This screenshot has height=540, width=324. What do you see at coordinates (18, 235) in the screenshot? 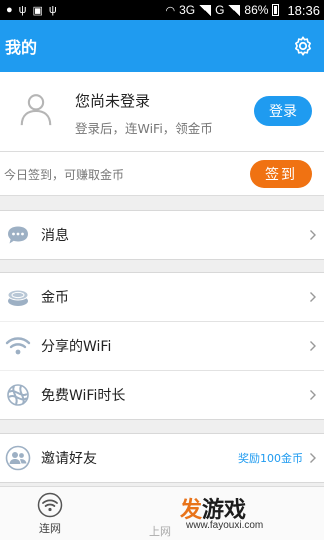
I see `chat-bubble-icon` at bounding box center [18, 235].